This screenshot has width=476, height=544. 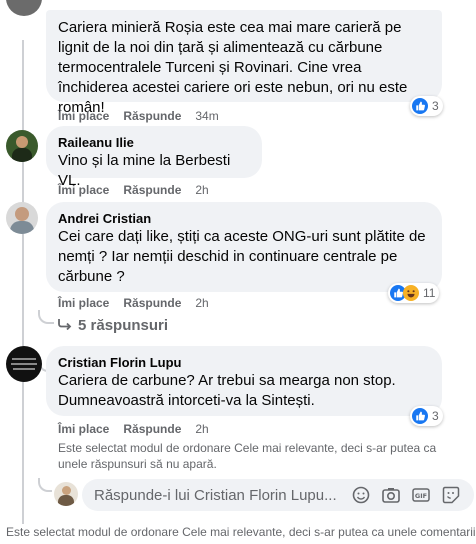 I want to click on composer-toolbar: GIF, so click(x=406, y=495).